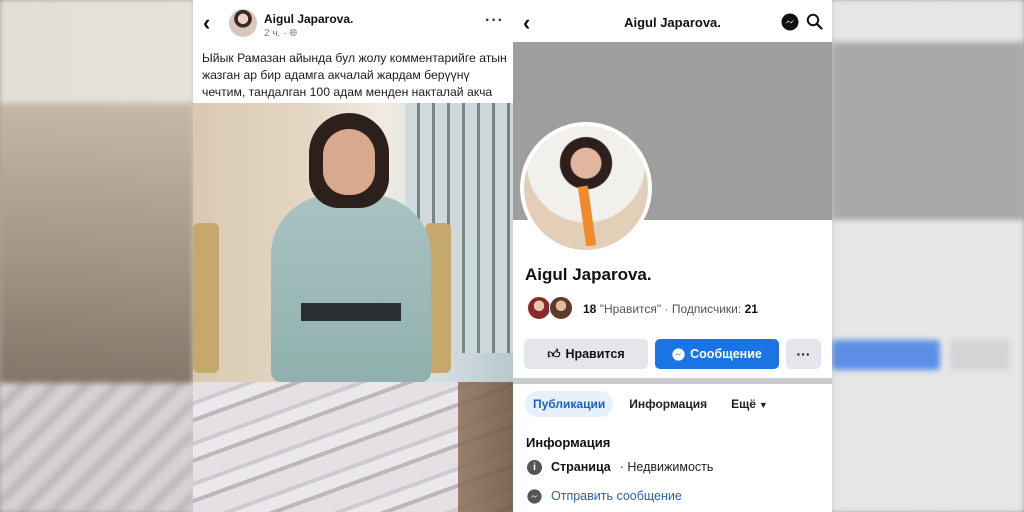 This screenshot has width=1024, height=512. What do you see at coordinates (308, 19) in the screenshot?
I see `post-author-name: Aigul Japarova.` at bounding box center [308, 19].